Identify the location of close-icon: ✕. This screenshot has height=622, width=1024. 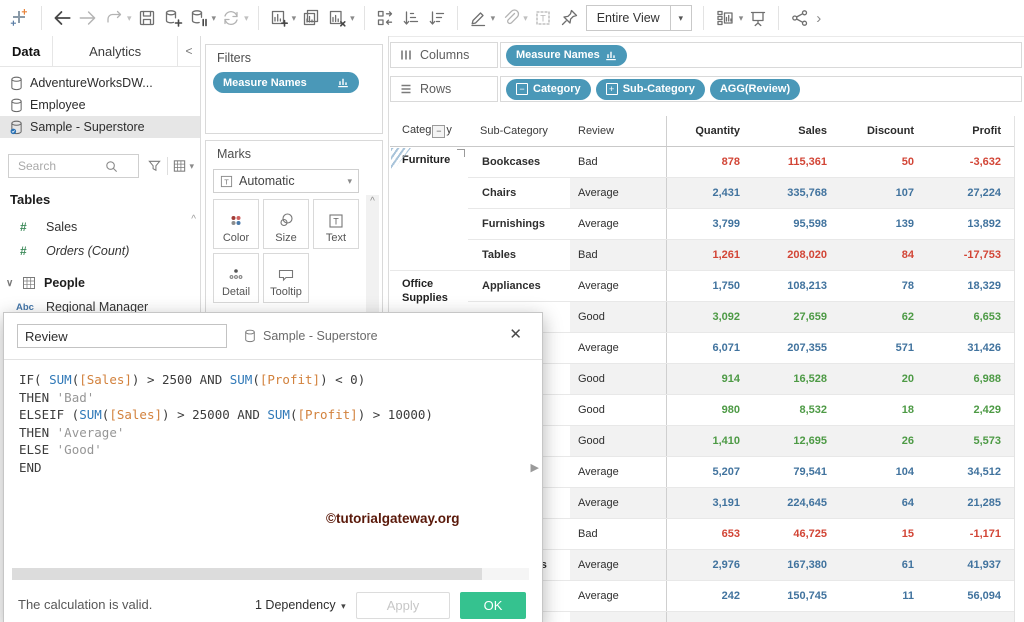
(515, 334).